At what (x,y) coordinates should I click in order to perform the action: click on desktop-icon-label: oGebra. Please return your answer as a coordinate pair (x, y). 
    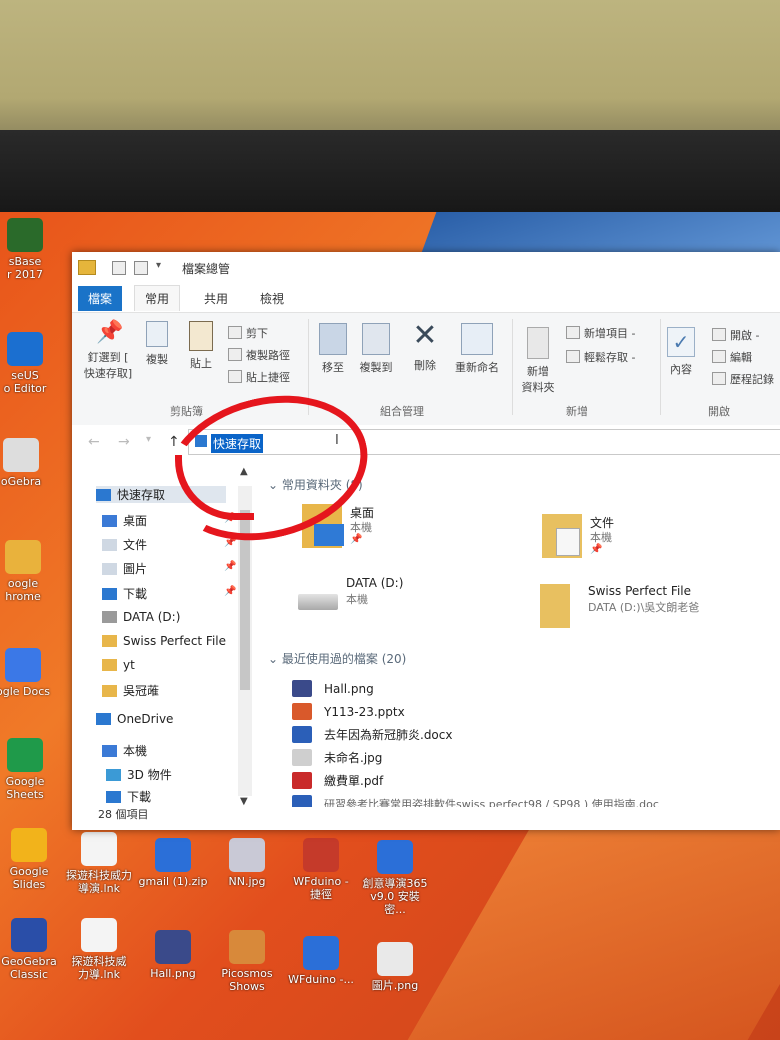
    Looking at the image, I should click on (21, 481).